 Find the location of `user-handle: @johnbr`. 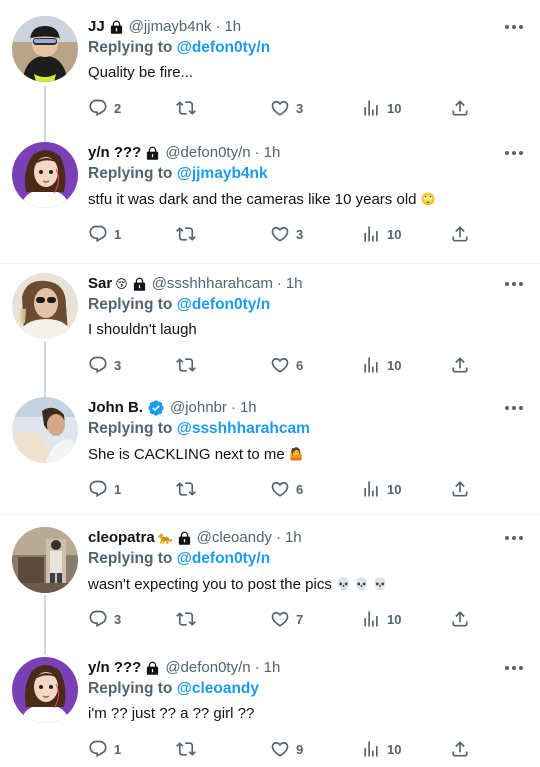

user-handle: @johnbr is located at coordinates (198, 408).